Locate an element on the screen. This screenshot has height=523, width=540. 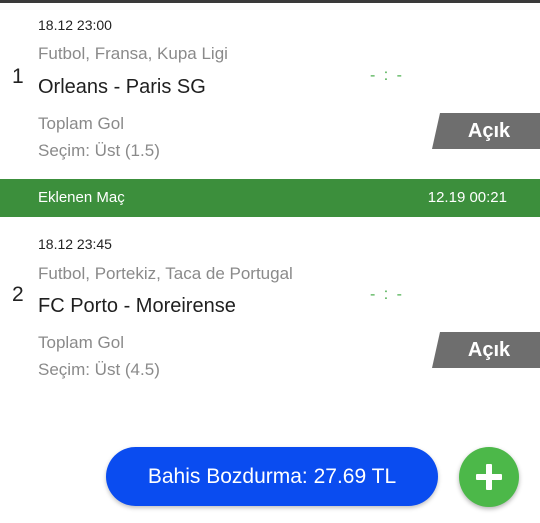
added-match-time: 12.19 00:21 is located at coordinates (467, 197).